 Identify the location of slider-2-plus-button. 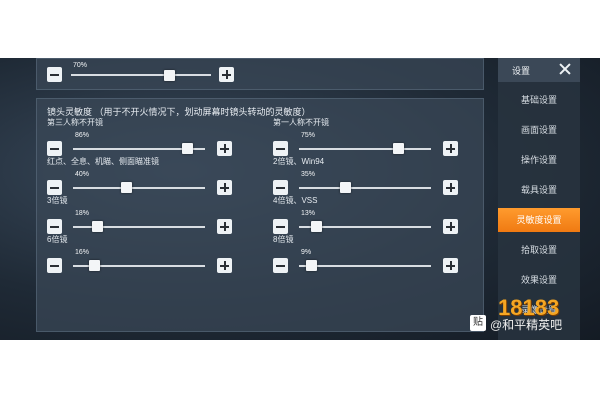
(450, 148).